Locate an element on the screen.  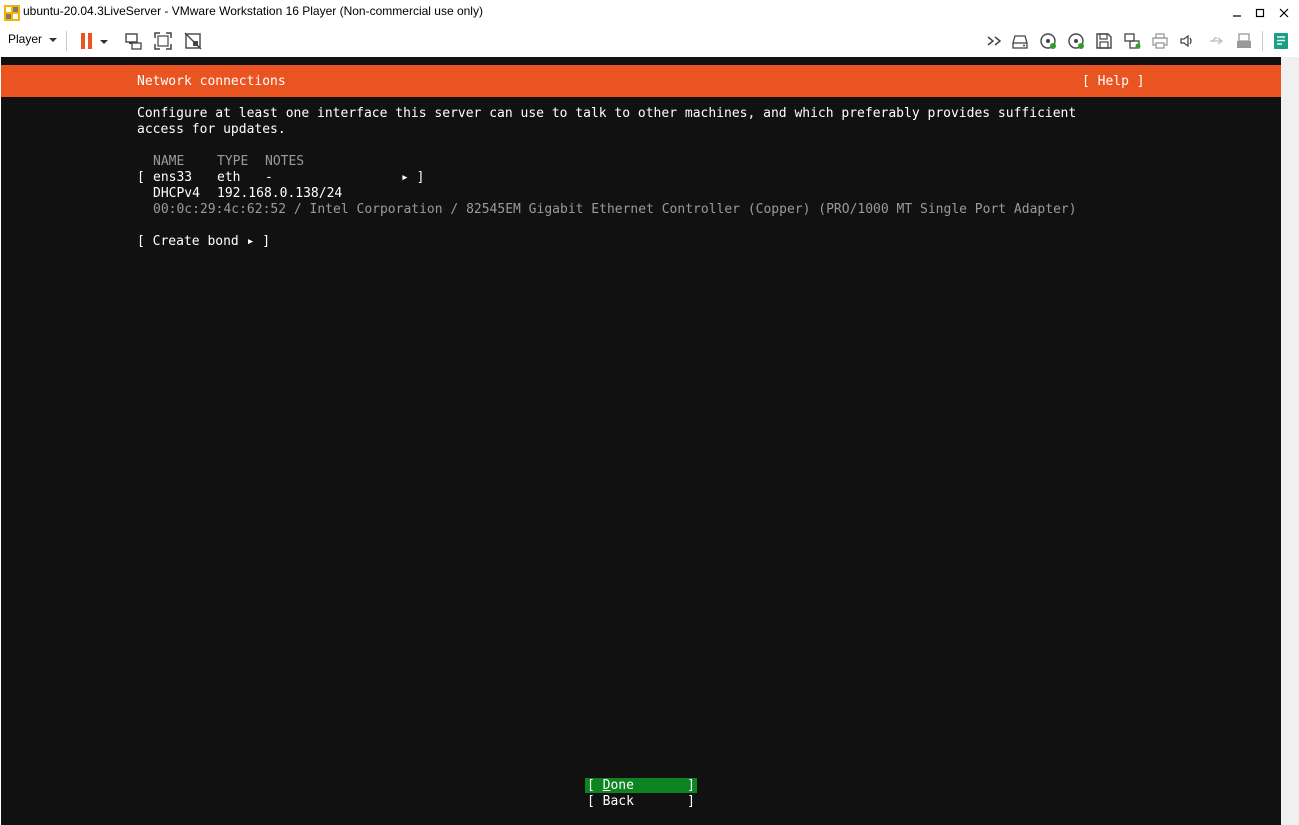
close-icon is located at coordinates (1284, 12).